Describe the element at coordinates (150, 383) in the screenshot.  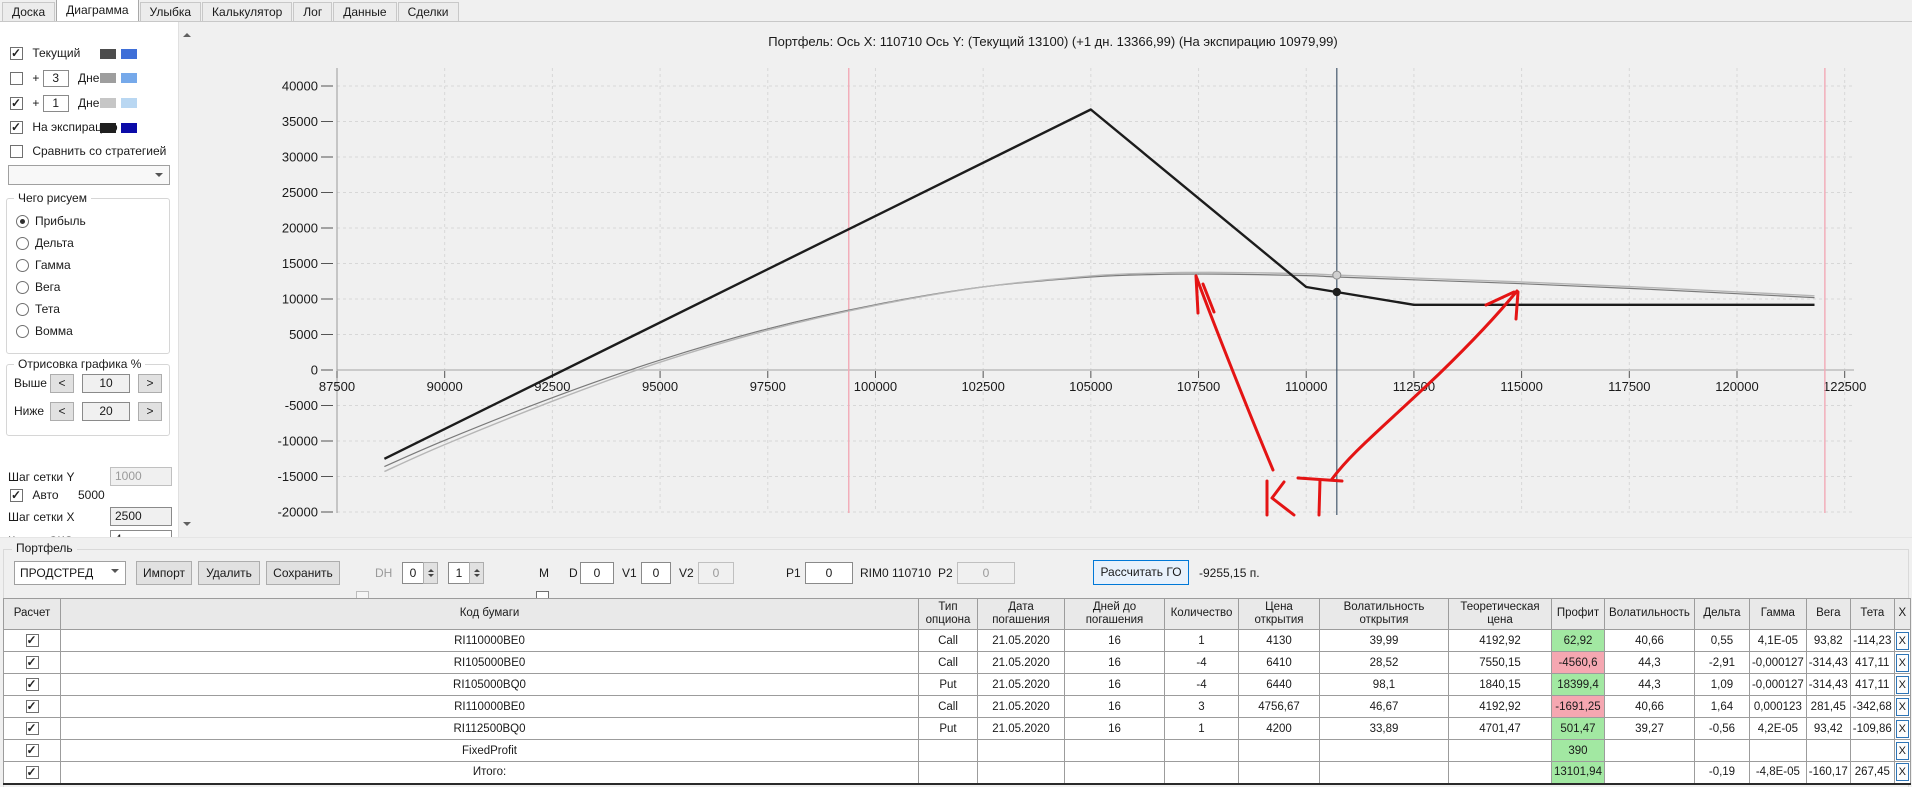
I see `above-increment-button: >` at that location.